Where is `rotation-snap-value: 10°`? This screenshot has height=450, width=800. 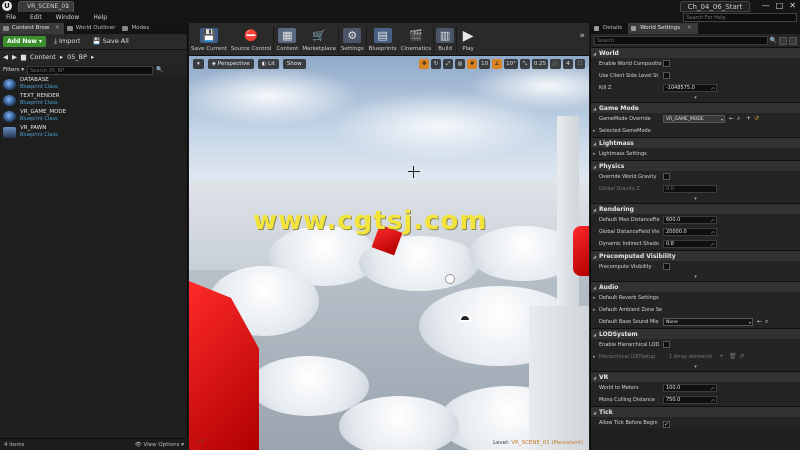
rotation-snap-value: 10° is located at coordinates (511, 64).